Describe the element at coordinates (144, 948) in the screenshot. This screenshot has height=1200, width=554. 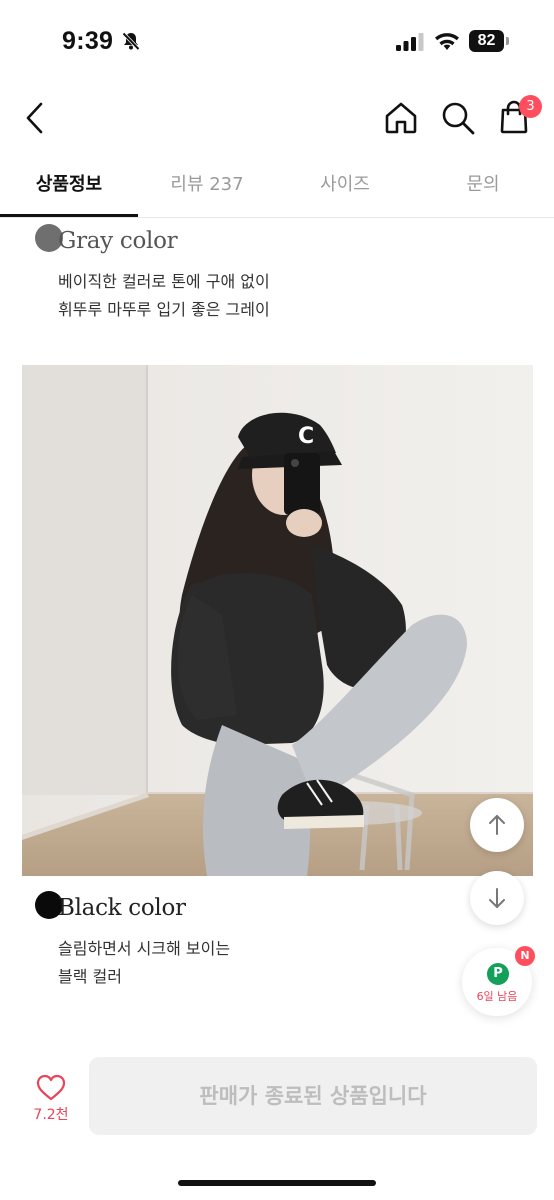
I see `black-desc-line-1: 슬림하면서 시크해 보이는` at that location.